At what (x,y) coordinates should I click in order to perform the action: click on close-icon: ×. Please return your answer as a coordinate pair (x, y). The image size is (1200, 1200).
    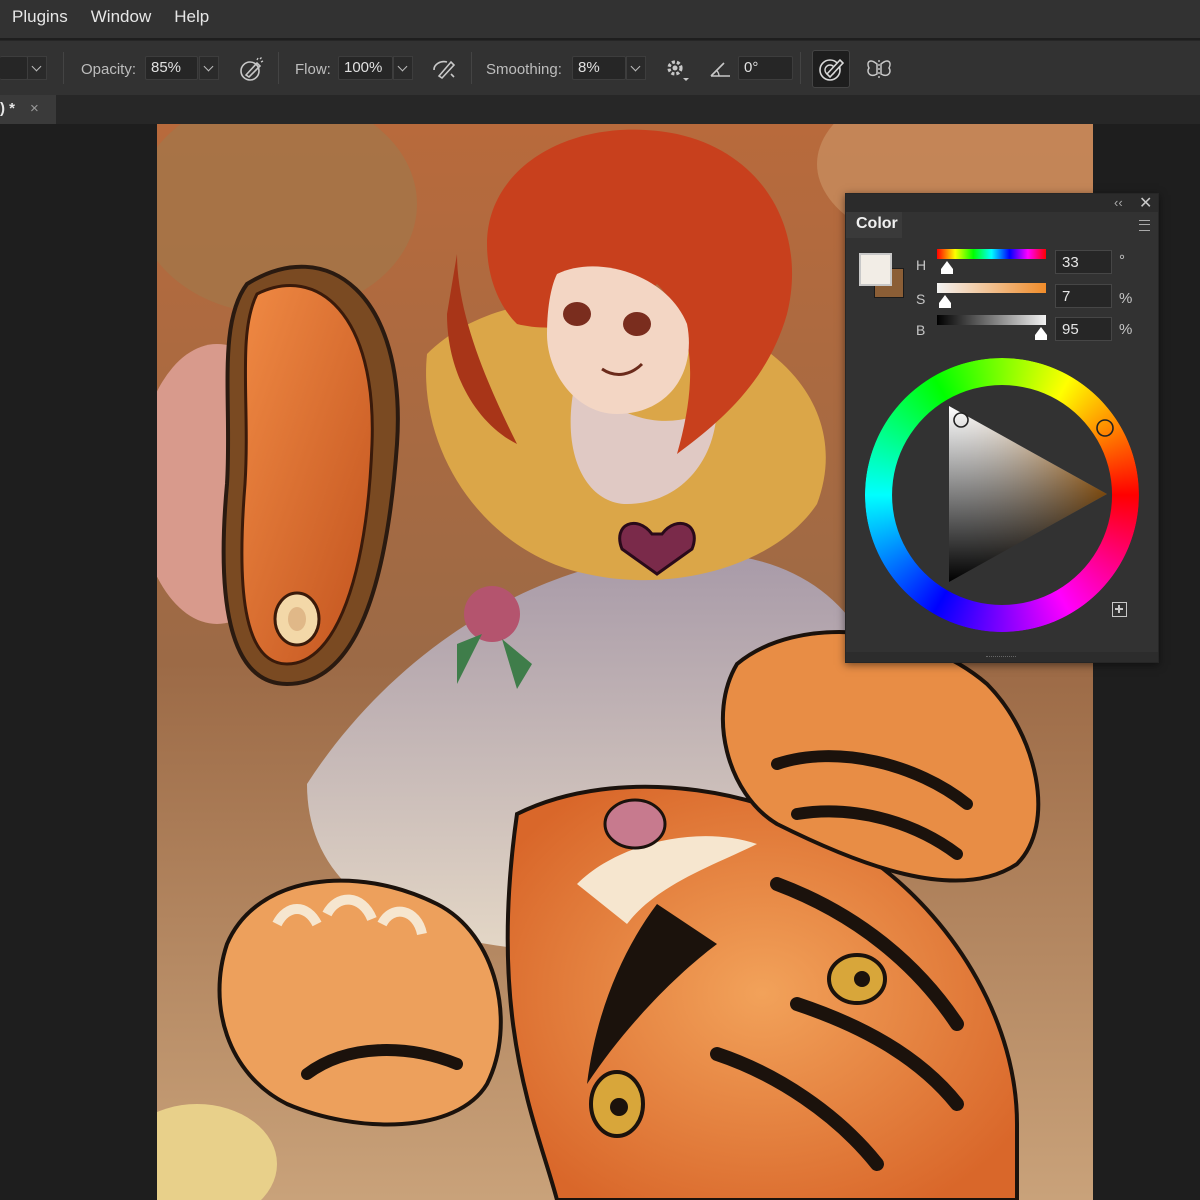
    Looking at the image, I should click on (34, 108).